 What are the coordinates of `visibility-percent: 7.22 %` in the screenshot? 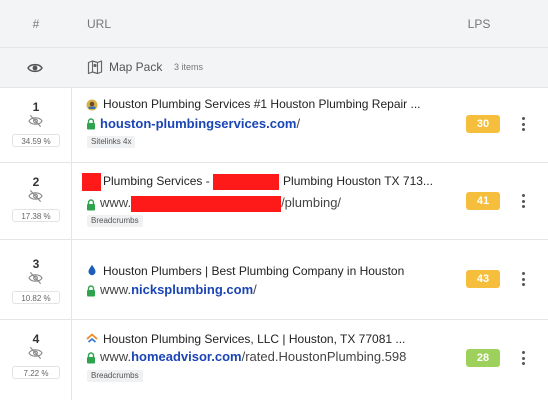 It's located at (36, 372).